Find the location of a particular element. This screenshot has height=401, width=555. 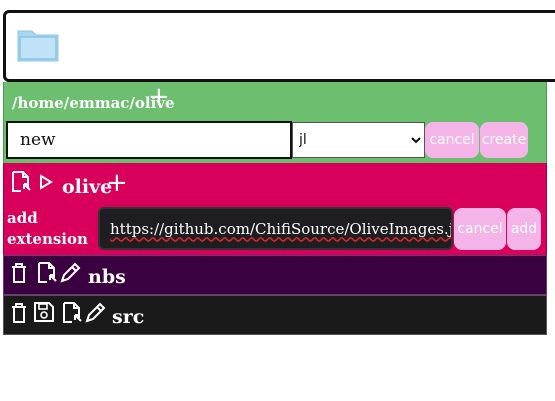

nbs-directory-title: nbs is located at coordinates (107, 277).